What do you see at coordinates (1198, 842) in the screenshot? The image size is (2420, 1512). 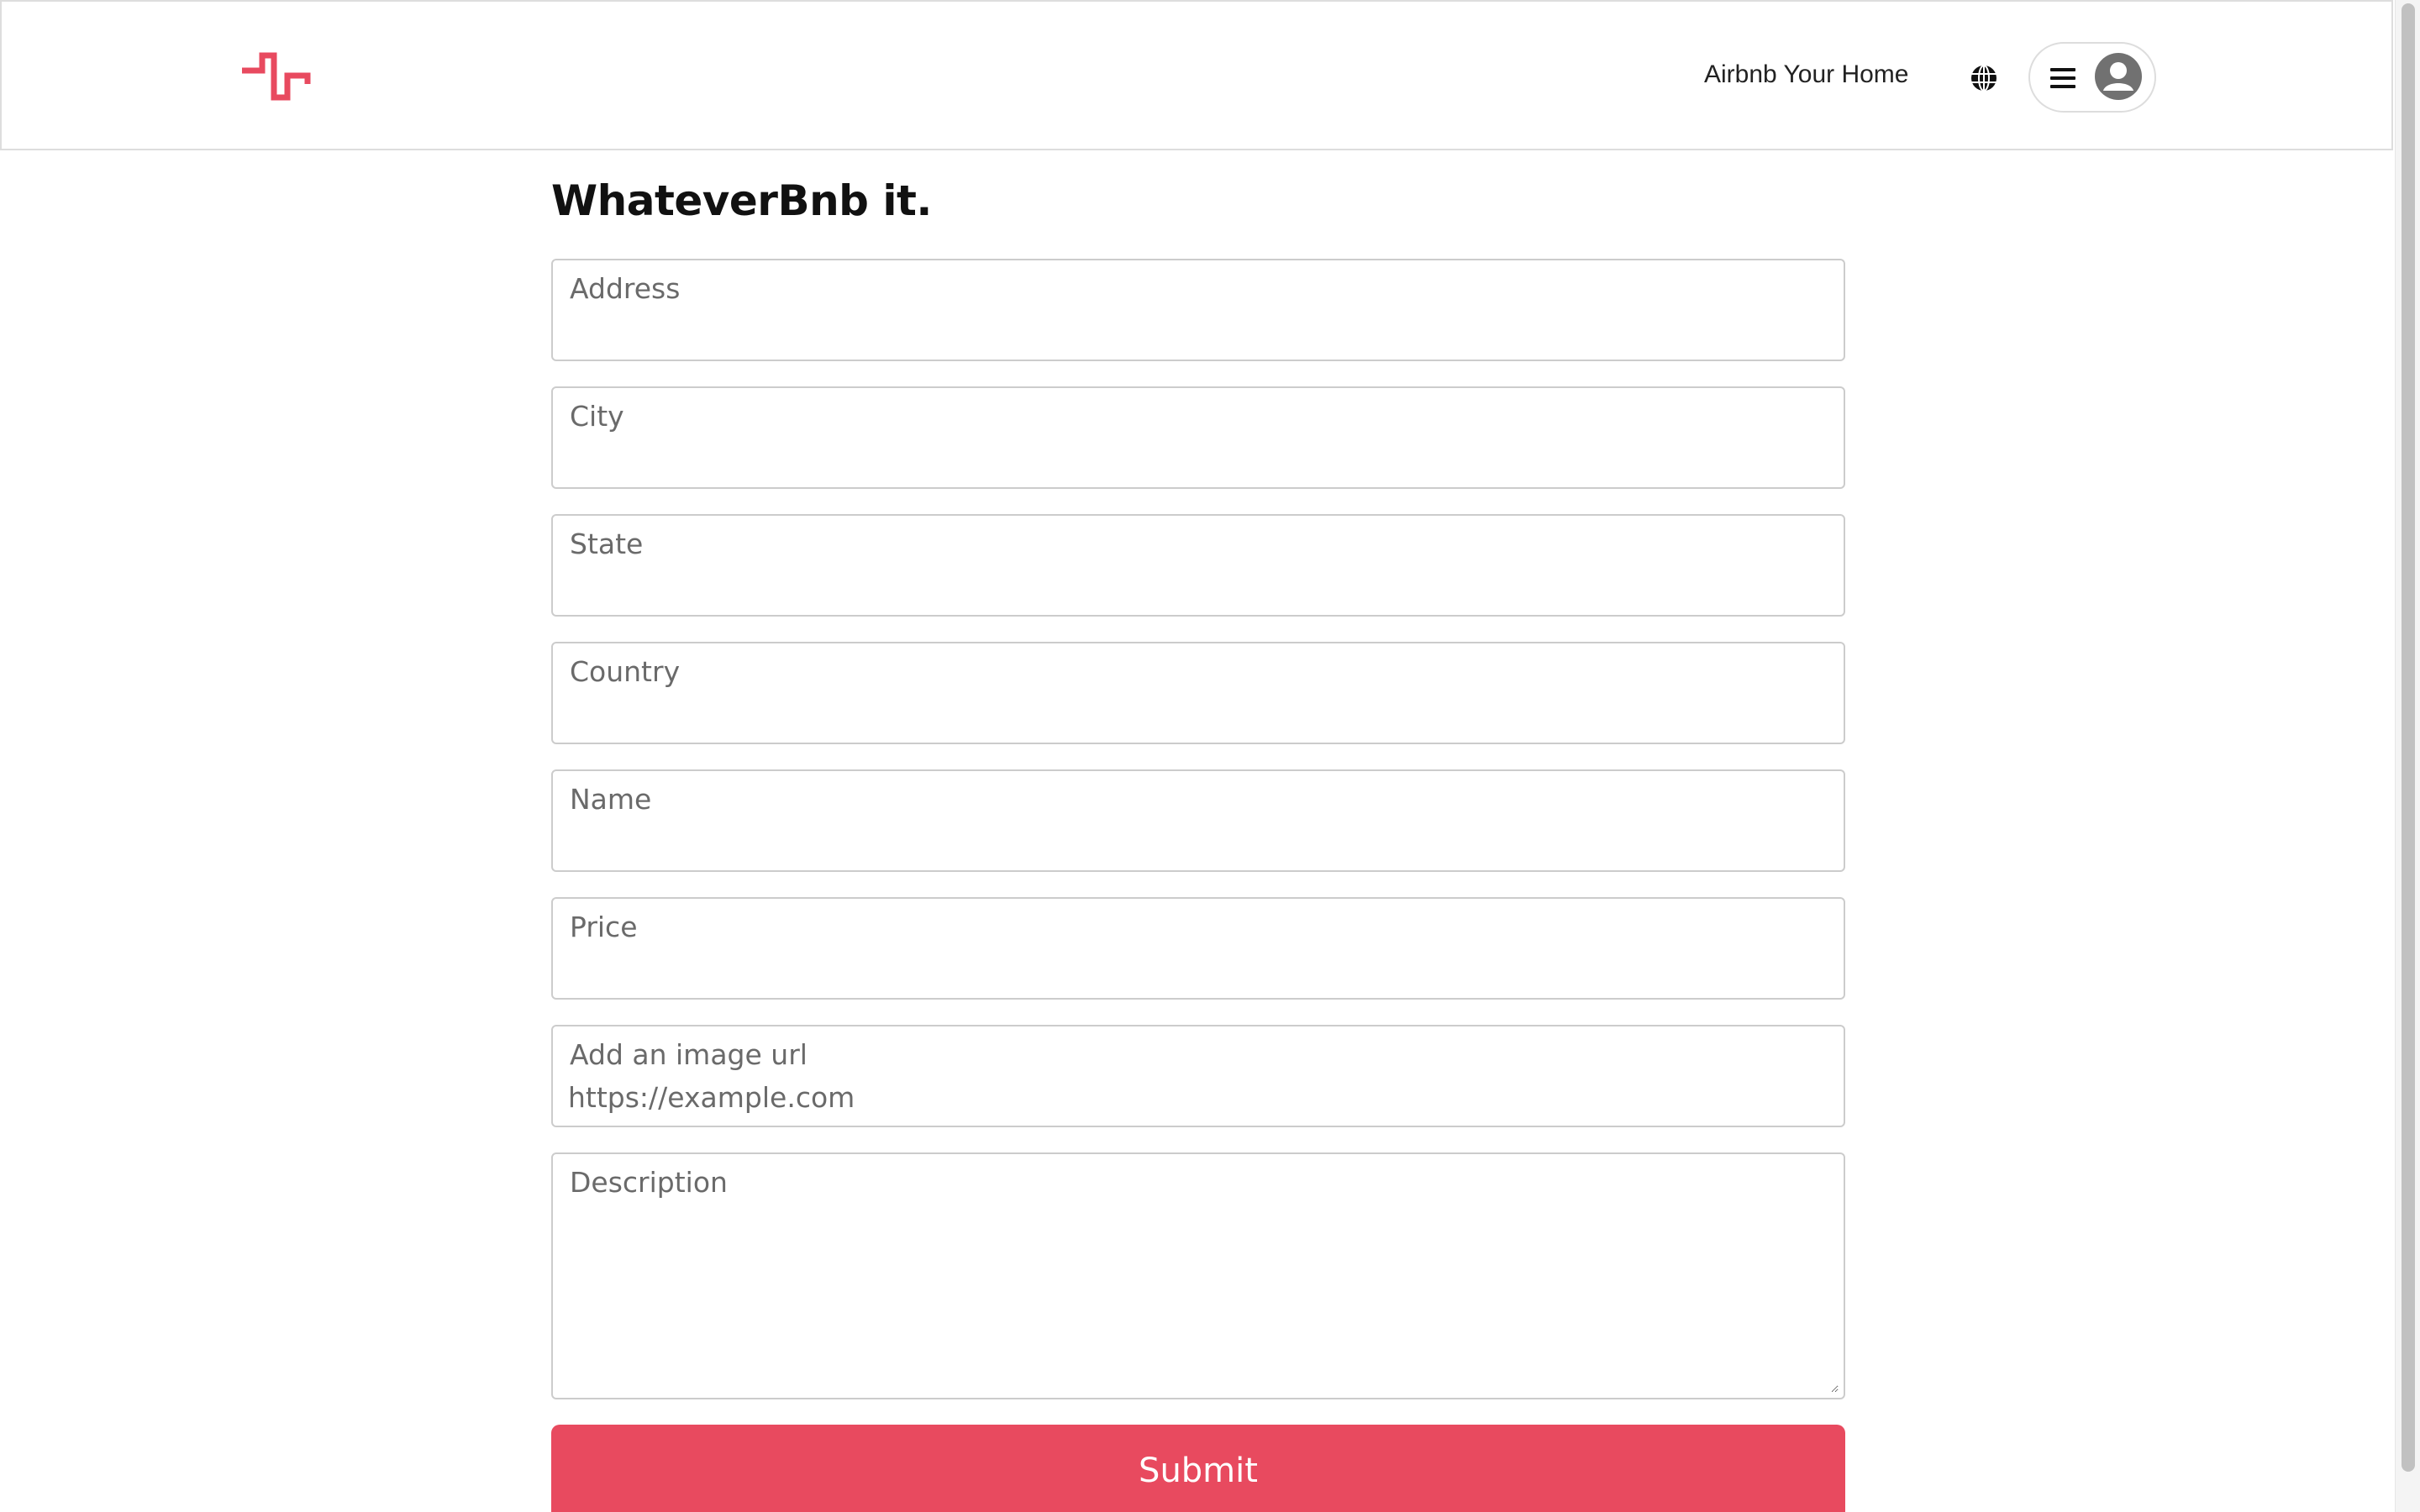 I see `name-input` at bounding box center [1198, 842].